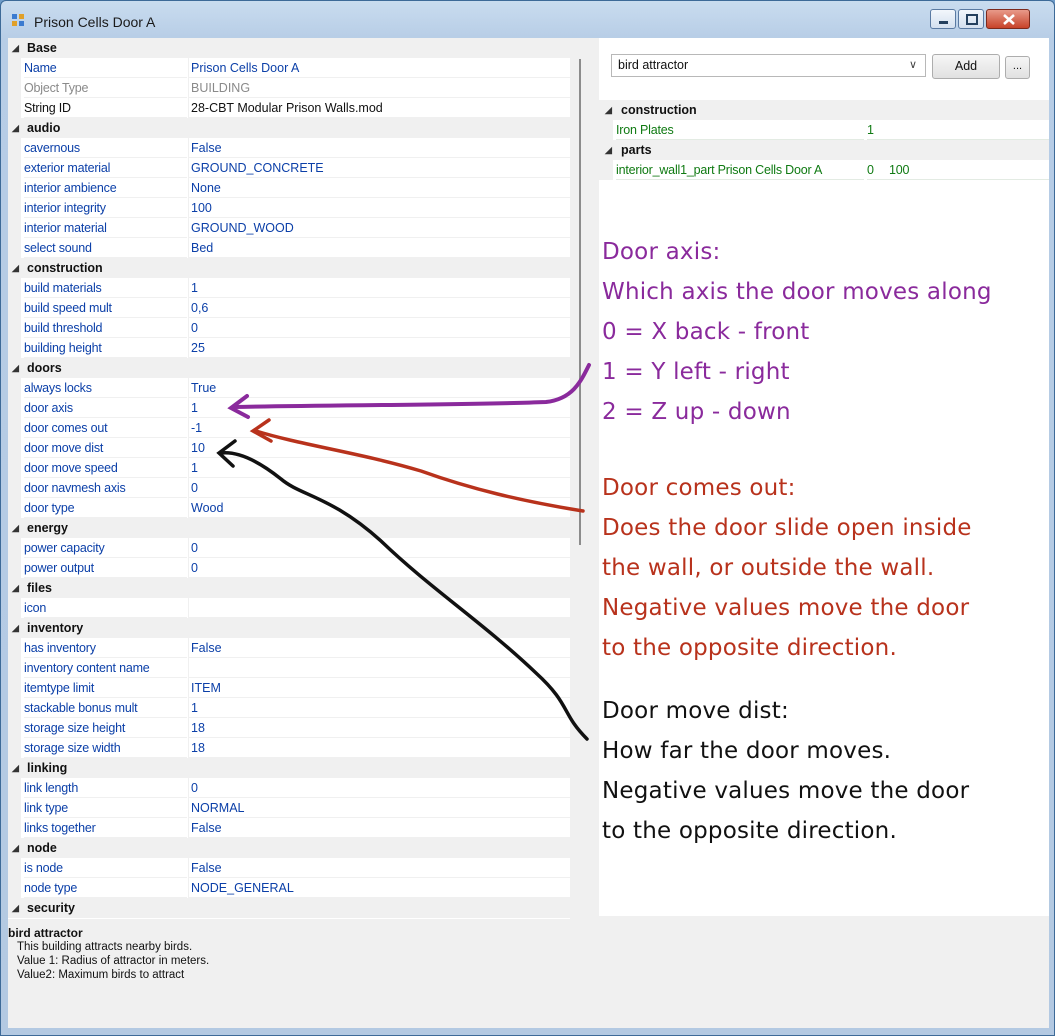 The width and height of the screenshot is (1055, 1036). I want to click on purple-arrow-icon, so click(409, 391).